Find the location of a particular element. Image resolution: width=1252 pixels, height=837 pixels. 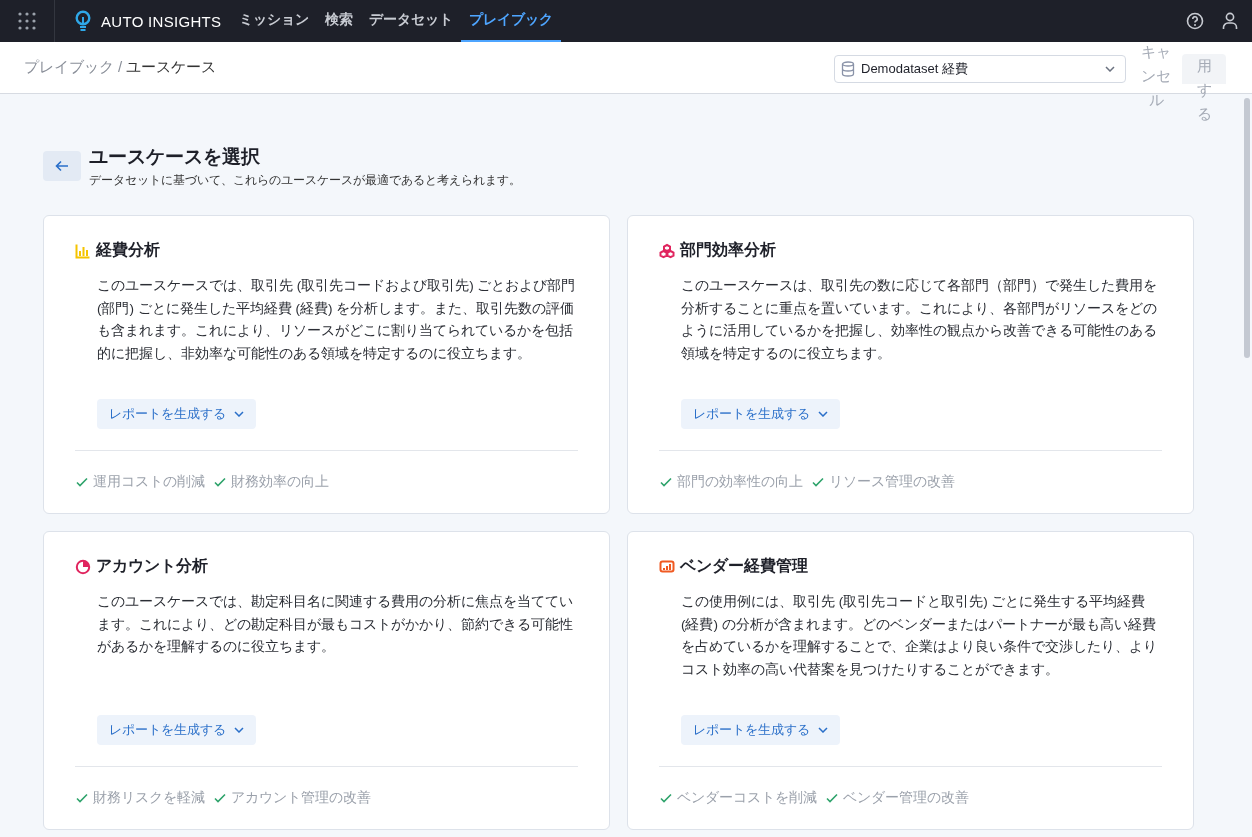

card-description: この使用例には、取引先 (取引先コードと取引先) ごとに発生する平均経費 (経費) の分析が含まれます。どのベンダーまたはパートナーが最も高い経費を占めているかを理解することで、企業はより良い条件で交渉したり、よりコスト効率の高い代替案を見つけたりすることができます。 is located at coordinates (919, 636).